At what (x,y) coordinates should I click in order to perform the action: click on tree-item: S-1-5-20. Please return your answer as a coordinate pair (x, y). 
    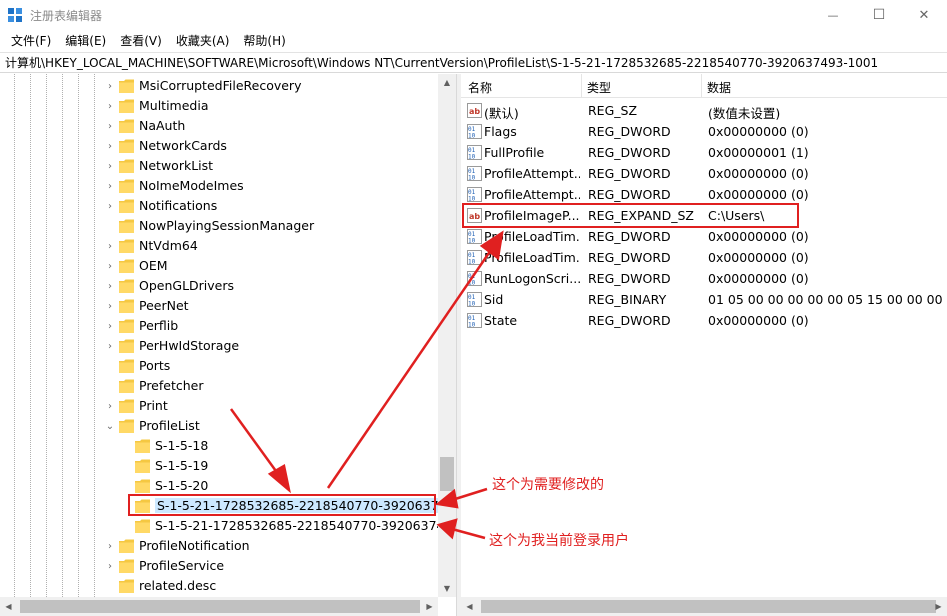
    Looking at the image, I should click on (219, 486).